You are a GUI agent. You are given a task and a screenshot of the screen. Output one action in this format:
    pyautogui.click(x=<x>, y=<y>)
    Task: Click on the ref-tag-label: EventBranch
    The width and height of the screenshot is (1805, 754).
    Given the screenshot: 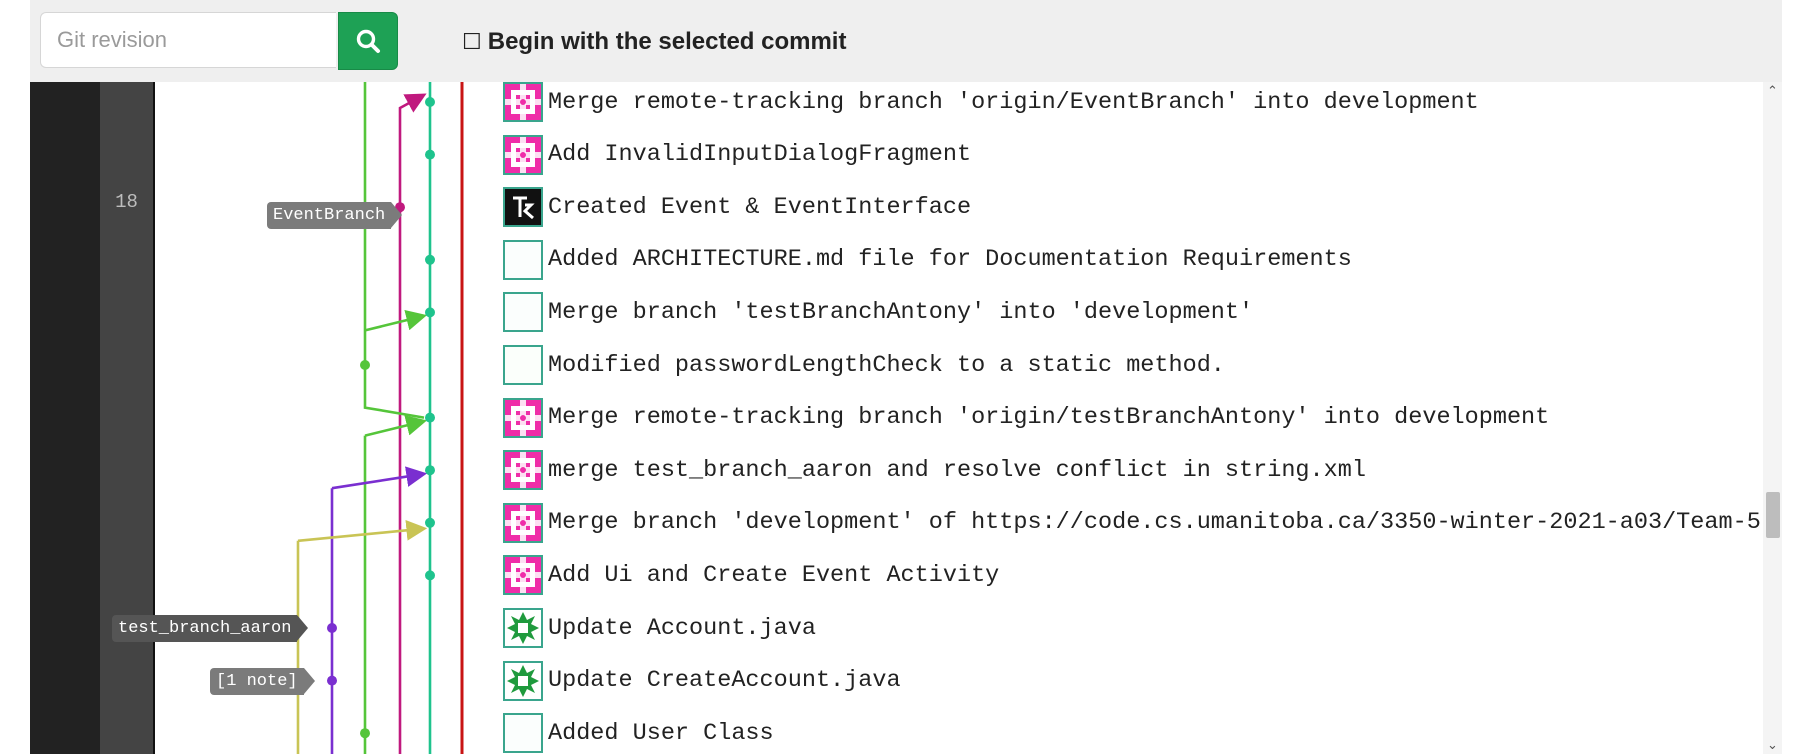 What is the action you would take?
    pyautogui.click(x=329, y=215)
    